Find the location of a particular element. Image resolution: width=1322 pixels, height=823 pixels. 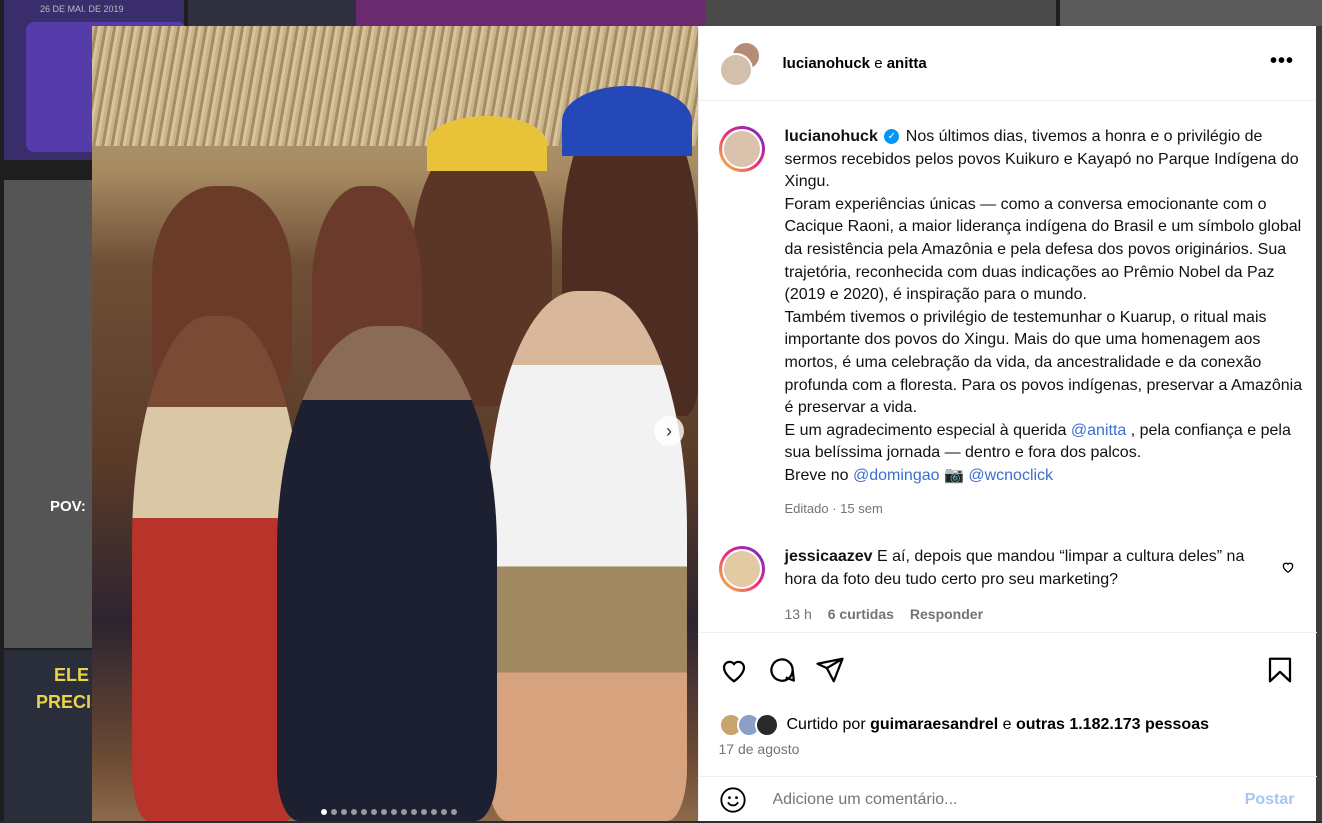

mention-link: @wcnoclick is located at coordinates (1010, 475).